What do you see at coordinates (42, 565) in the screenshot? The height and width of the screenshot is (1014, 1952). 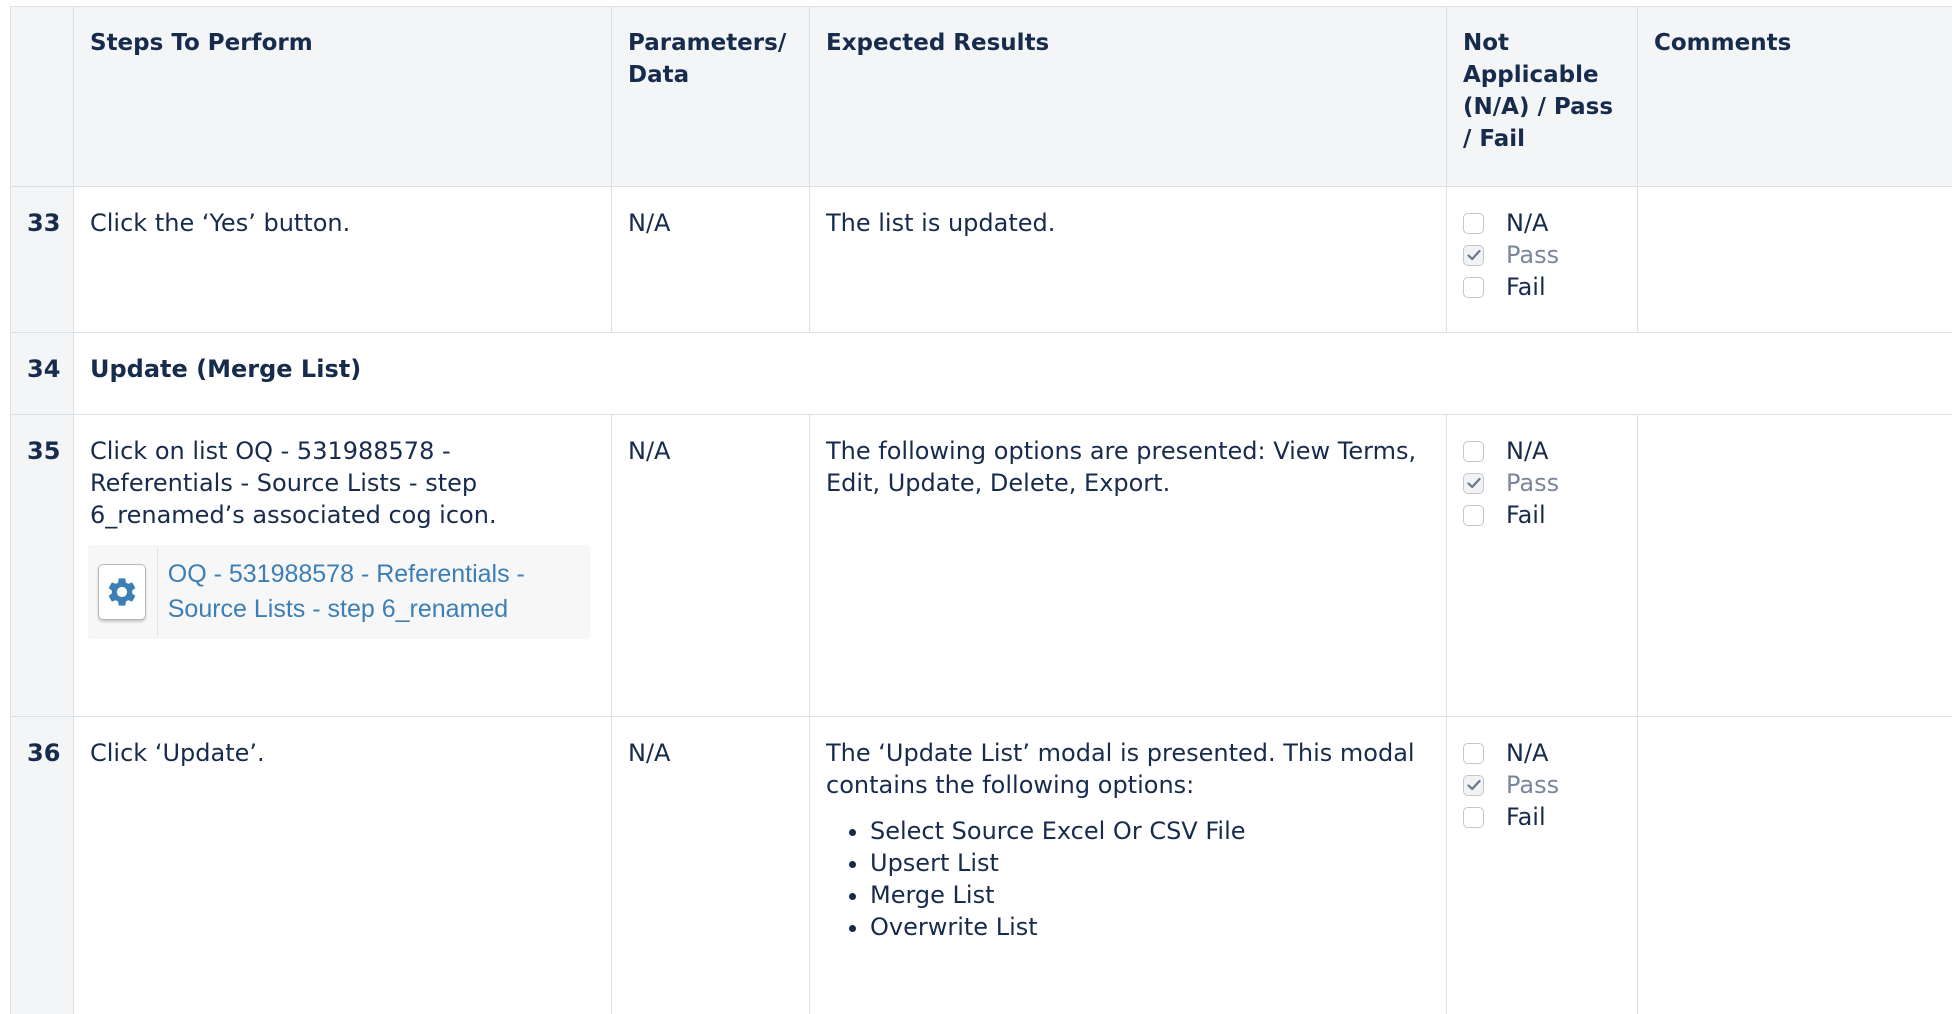 I see `step-number: 35` at bounding box center [42, 565].